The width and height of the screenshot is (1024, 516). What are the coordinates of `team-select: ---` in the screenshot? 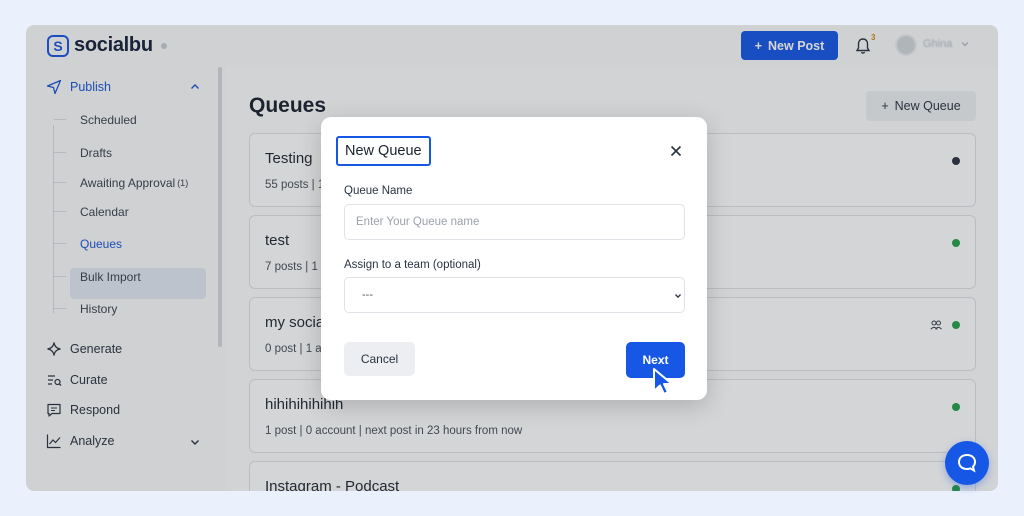 It's located at (514, 295).